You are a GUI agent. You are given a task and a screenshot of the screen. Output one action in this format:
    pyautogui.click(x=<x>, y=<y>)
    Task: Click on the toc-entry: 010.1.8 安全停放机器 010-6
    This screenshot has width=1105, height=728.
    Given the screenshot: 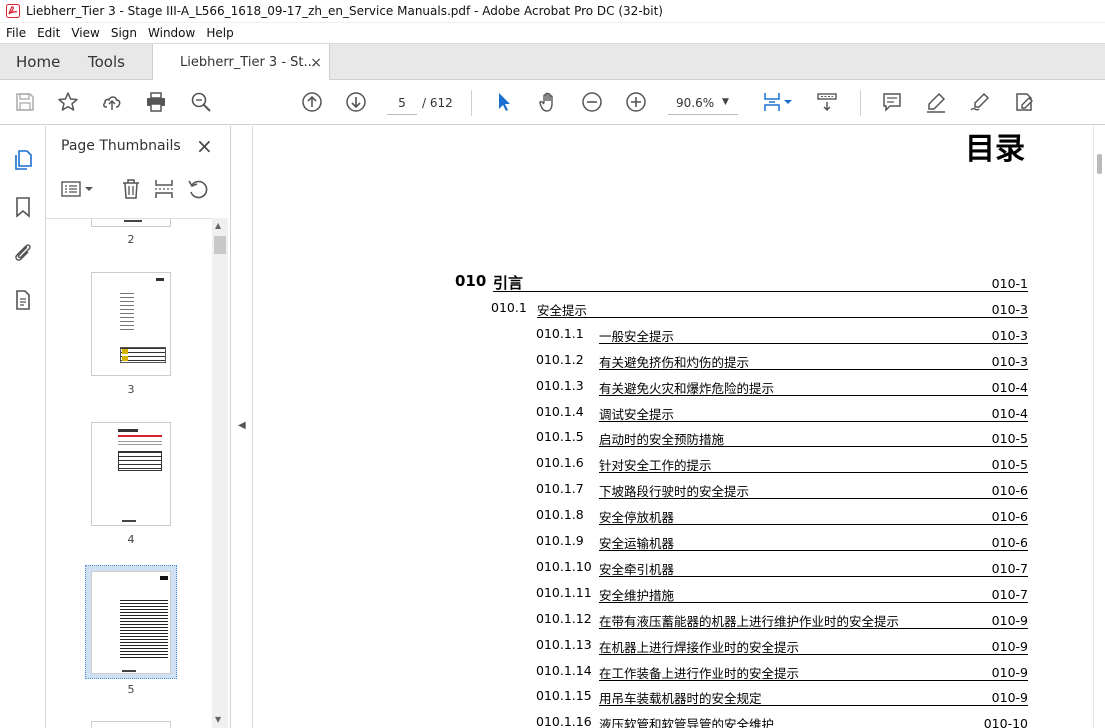 What is the action you would take?
    pyautogui.click(x=782, y=514)
    